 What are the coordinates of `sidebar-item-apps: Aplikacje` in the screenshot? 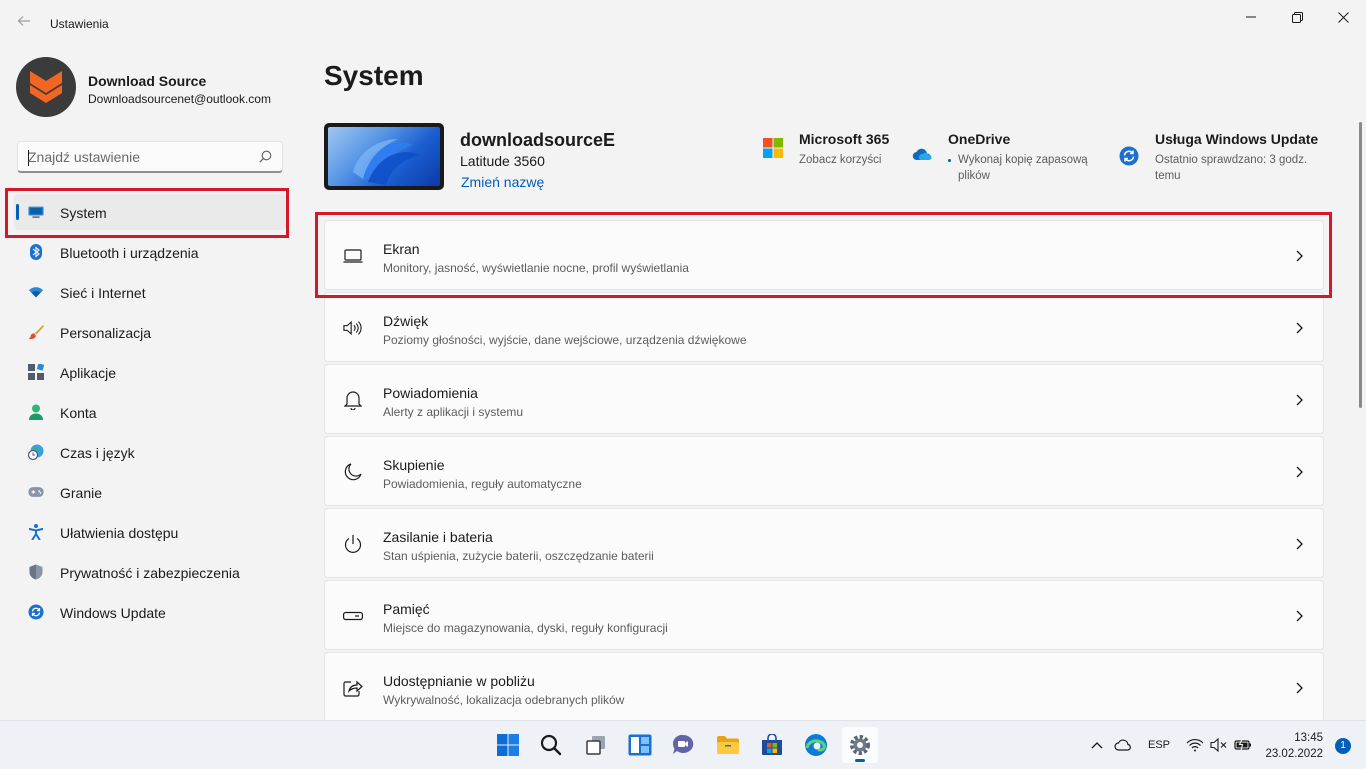 It's located at (150, 372).